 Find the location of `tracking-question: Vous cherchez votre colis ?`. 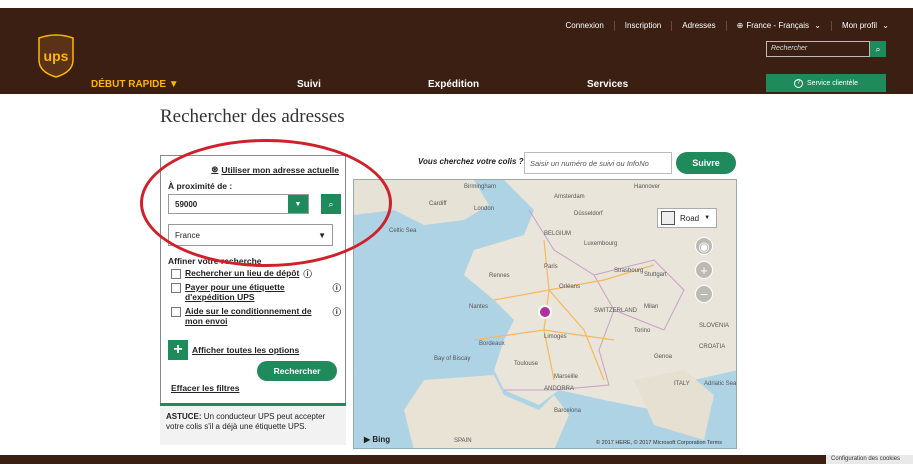

tracking-question: Vous cherchez votre colis ? is located at coordinates (471, 161).